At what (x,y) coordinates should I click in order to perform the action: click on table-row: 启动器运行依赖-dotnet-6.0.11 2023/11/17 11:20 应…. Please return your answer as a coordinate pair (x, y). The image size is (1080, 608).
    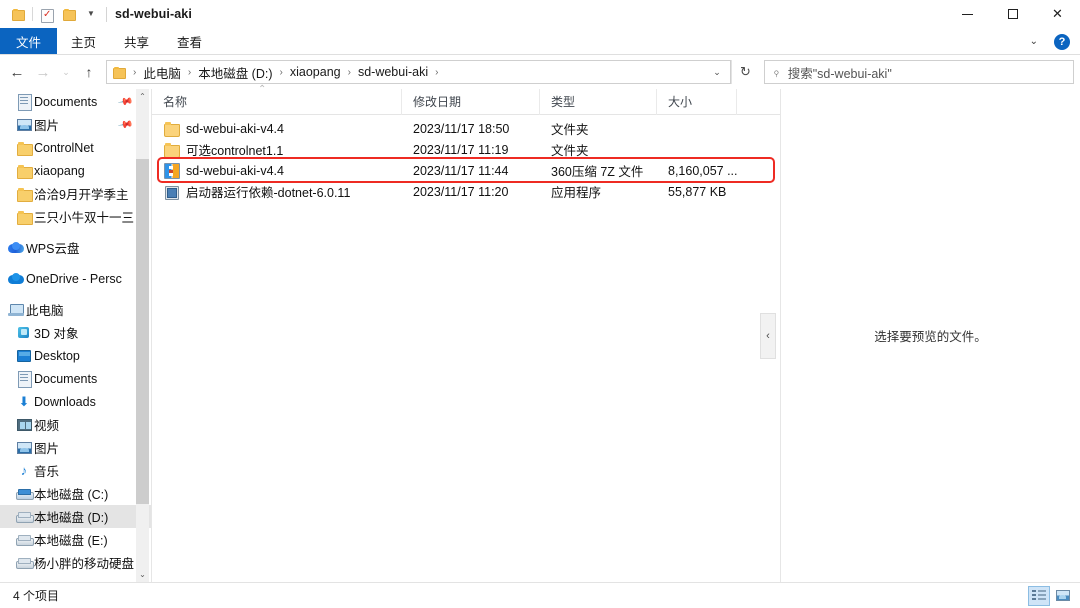
    Looking at the image, I should click on (466, 191).